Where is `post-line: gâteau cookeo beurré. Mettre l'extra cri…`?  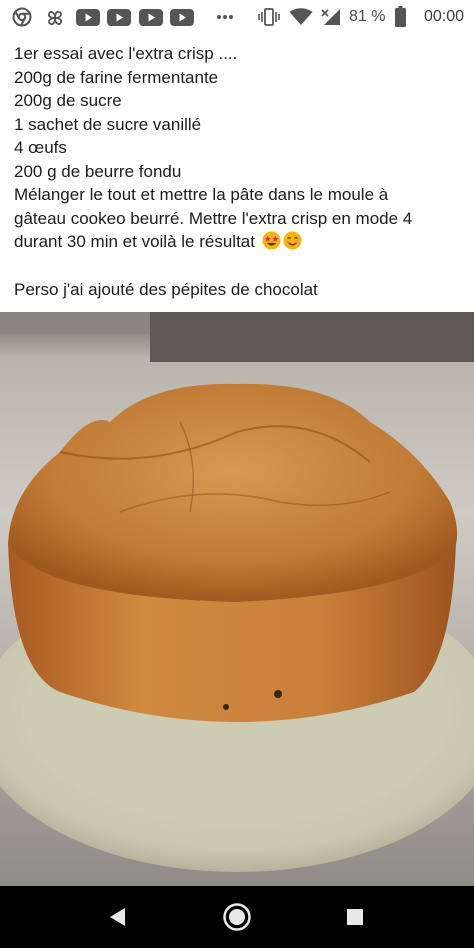
post-line: gâteau cookeo beurré. Mettre l'extra cri… is located at coordinates (213, 218).